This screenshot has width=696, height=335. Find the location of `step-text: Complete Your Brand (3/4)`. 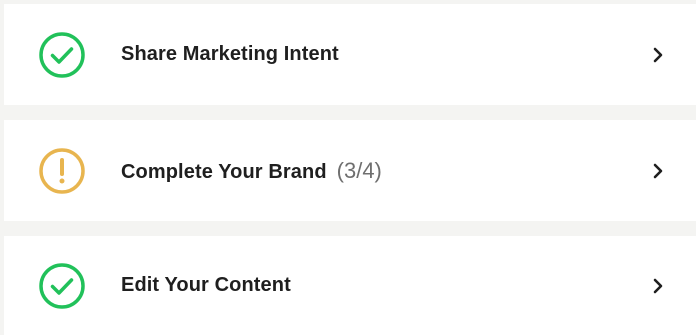

step-text: Complete Your Brand (3/4) is located at coordinates (251, 171).